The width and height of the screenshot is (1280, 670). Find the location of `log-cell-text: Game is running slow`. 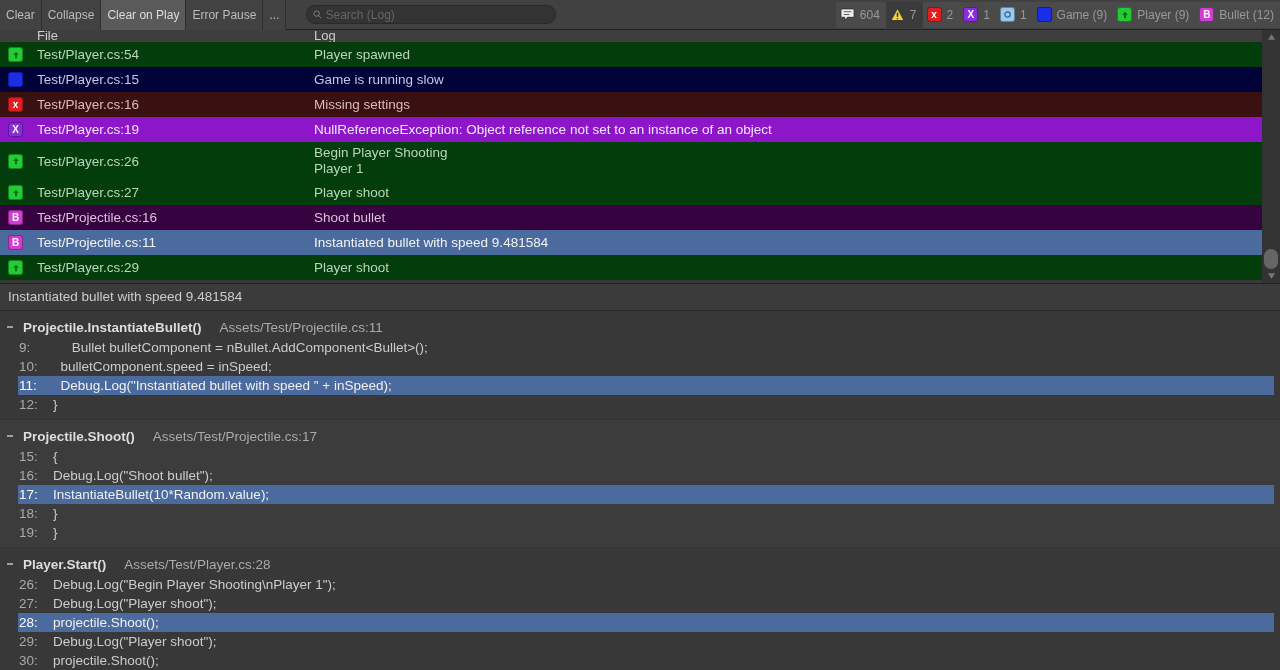

log-cell-text: Game is running slow is located at coordinates (379, 79).